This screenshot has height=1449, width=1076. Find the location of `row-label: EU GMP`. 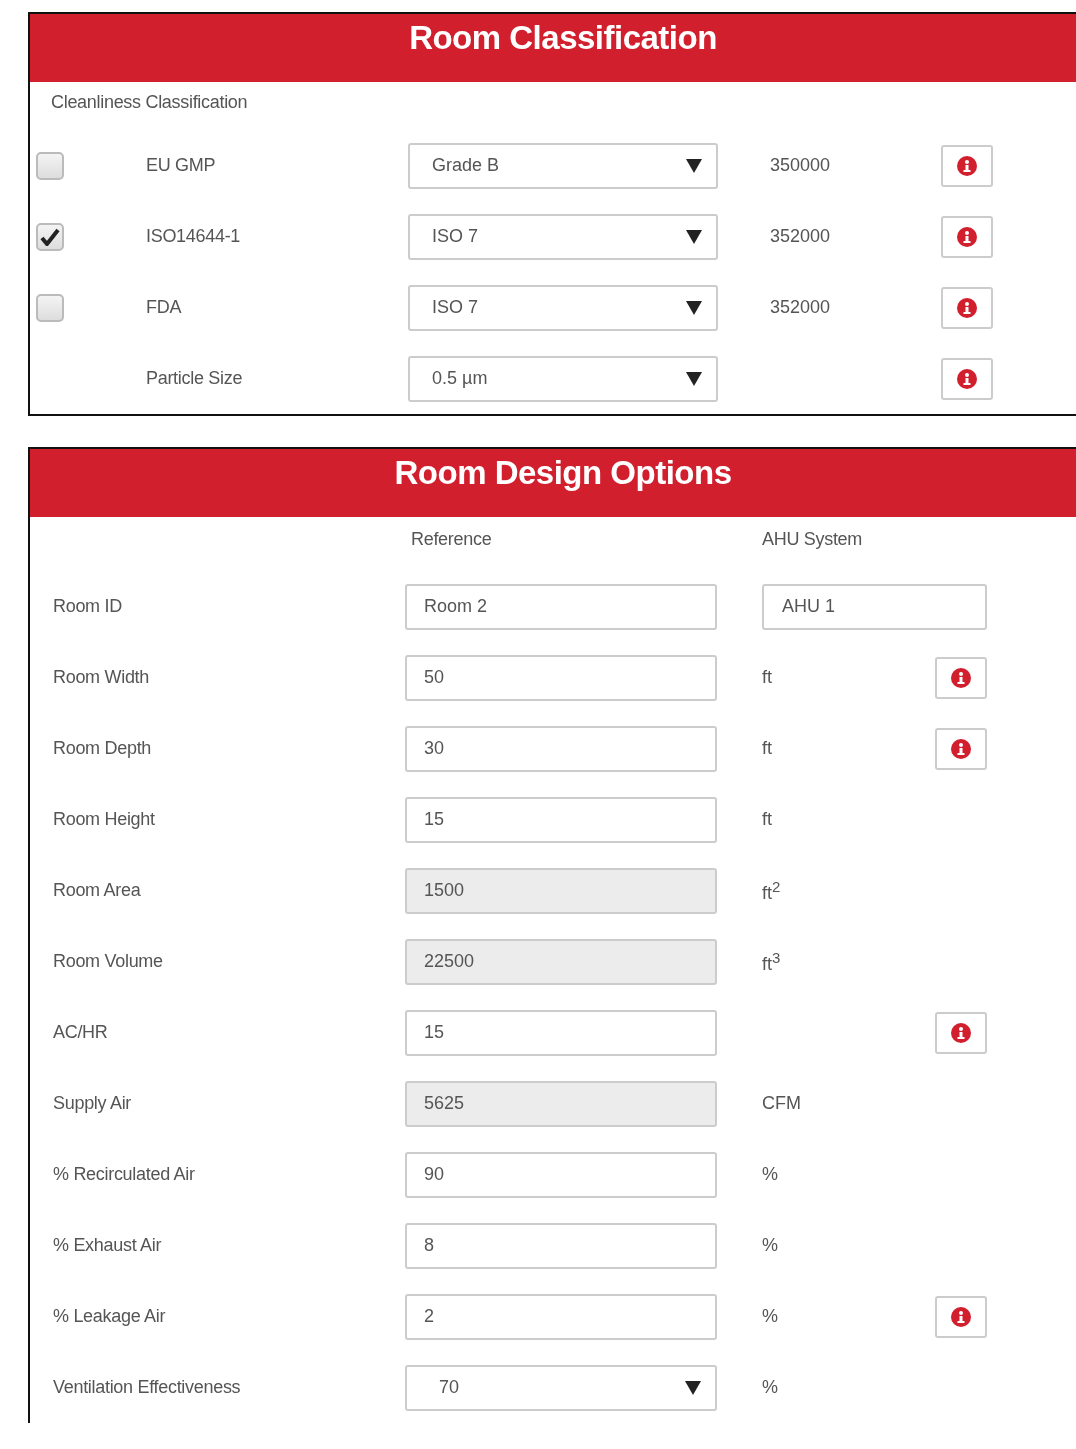

row-label: EU GMP is located at coordinates (181, 165).